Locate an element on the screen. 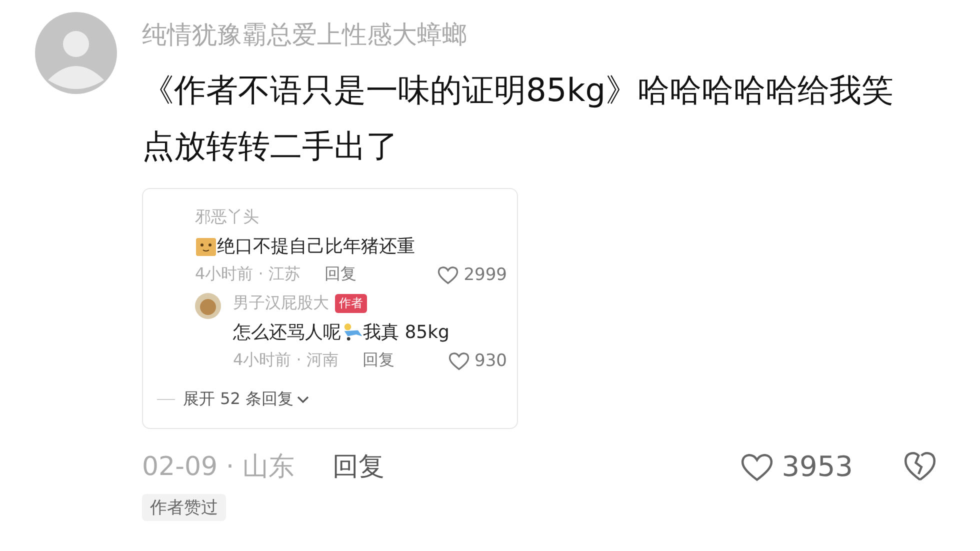  broken-heart-icon is located at coordinates (920, 467).